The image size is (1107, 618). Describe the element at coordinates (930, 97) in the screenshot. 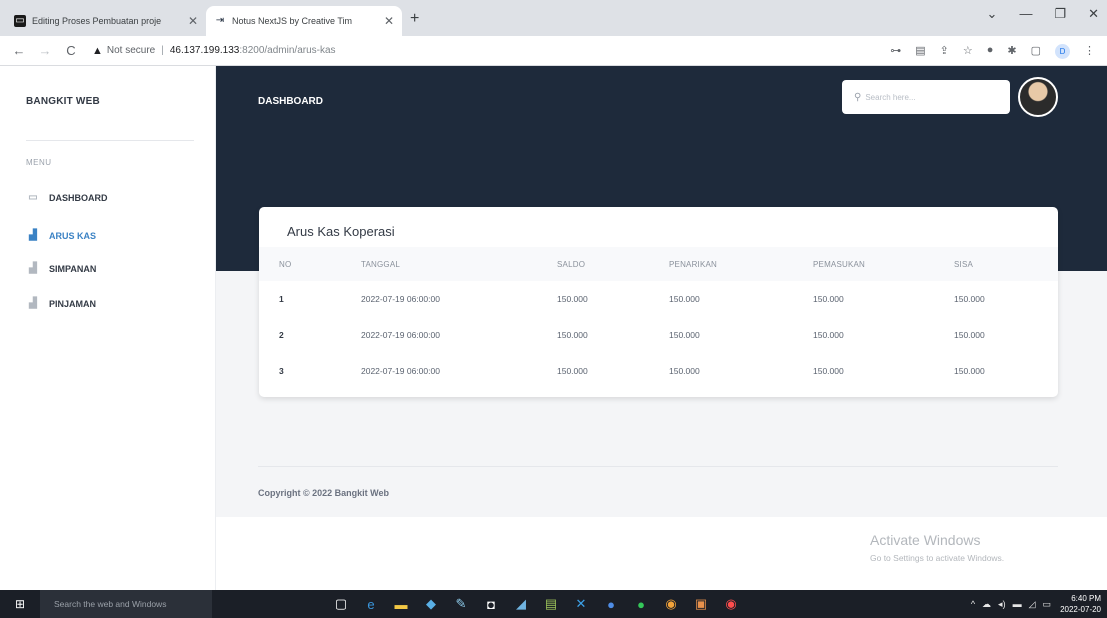

I see `search-input` at that location.